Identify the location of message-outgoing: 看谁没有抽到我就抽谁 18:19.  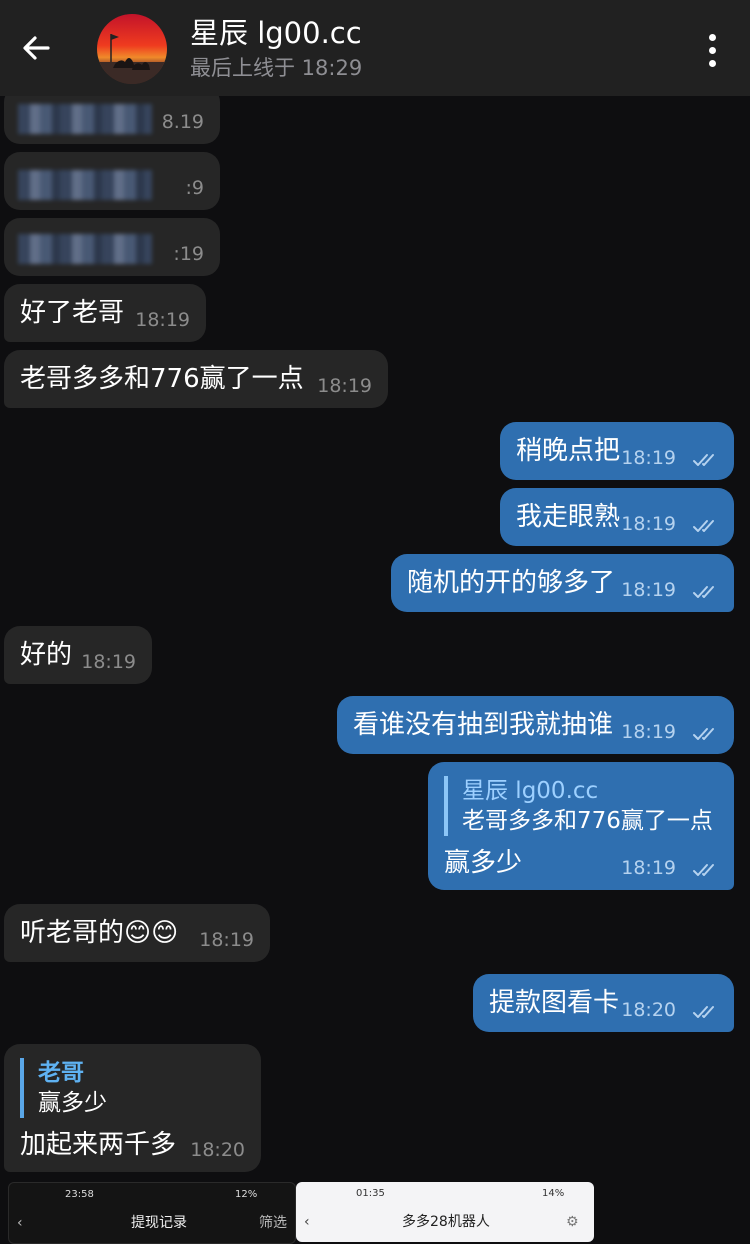
(535, 725).